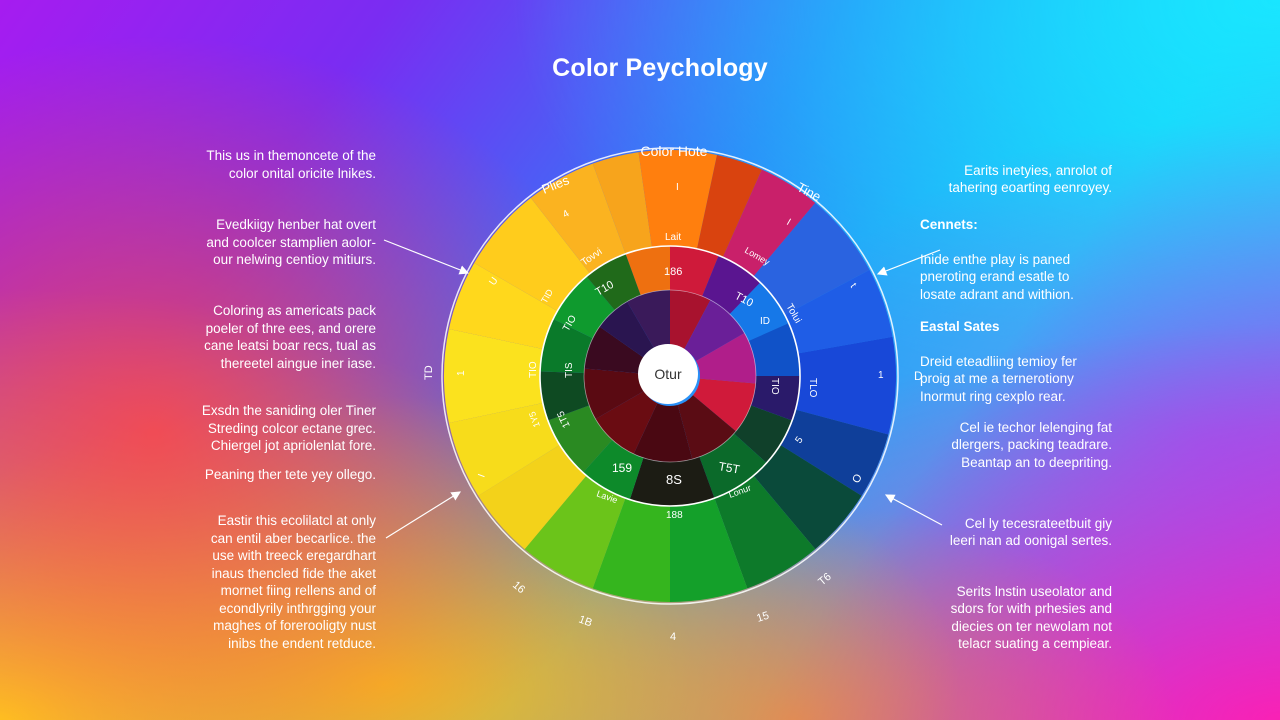 The width and height of the screenshot is (1280, 720). Describe the element at coordinates (774, 386) in the screenshot. I see `mid-label-tio-c: TIO` at that location.